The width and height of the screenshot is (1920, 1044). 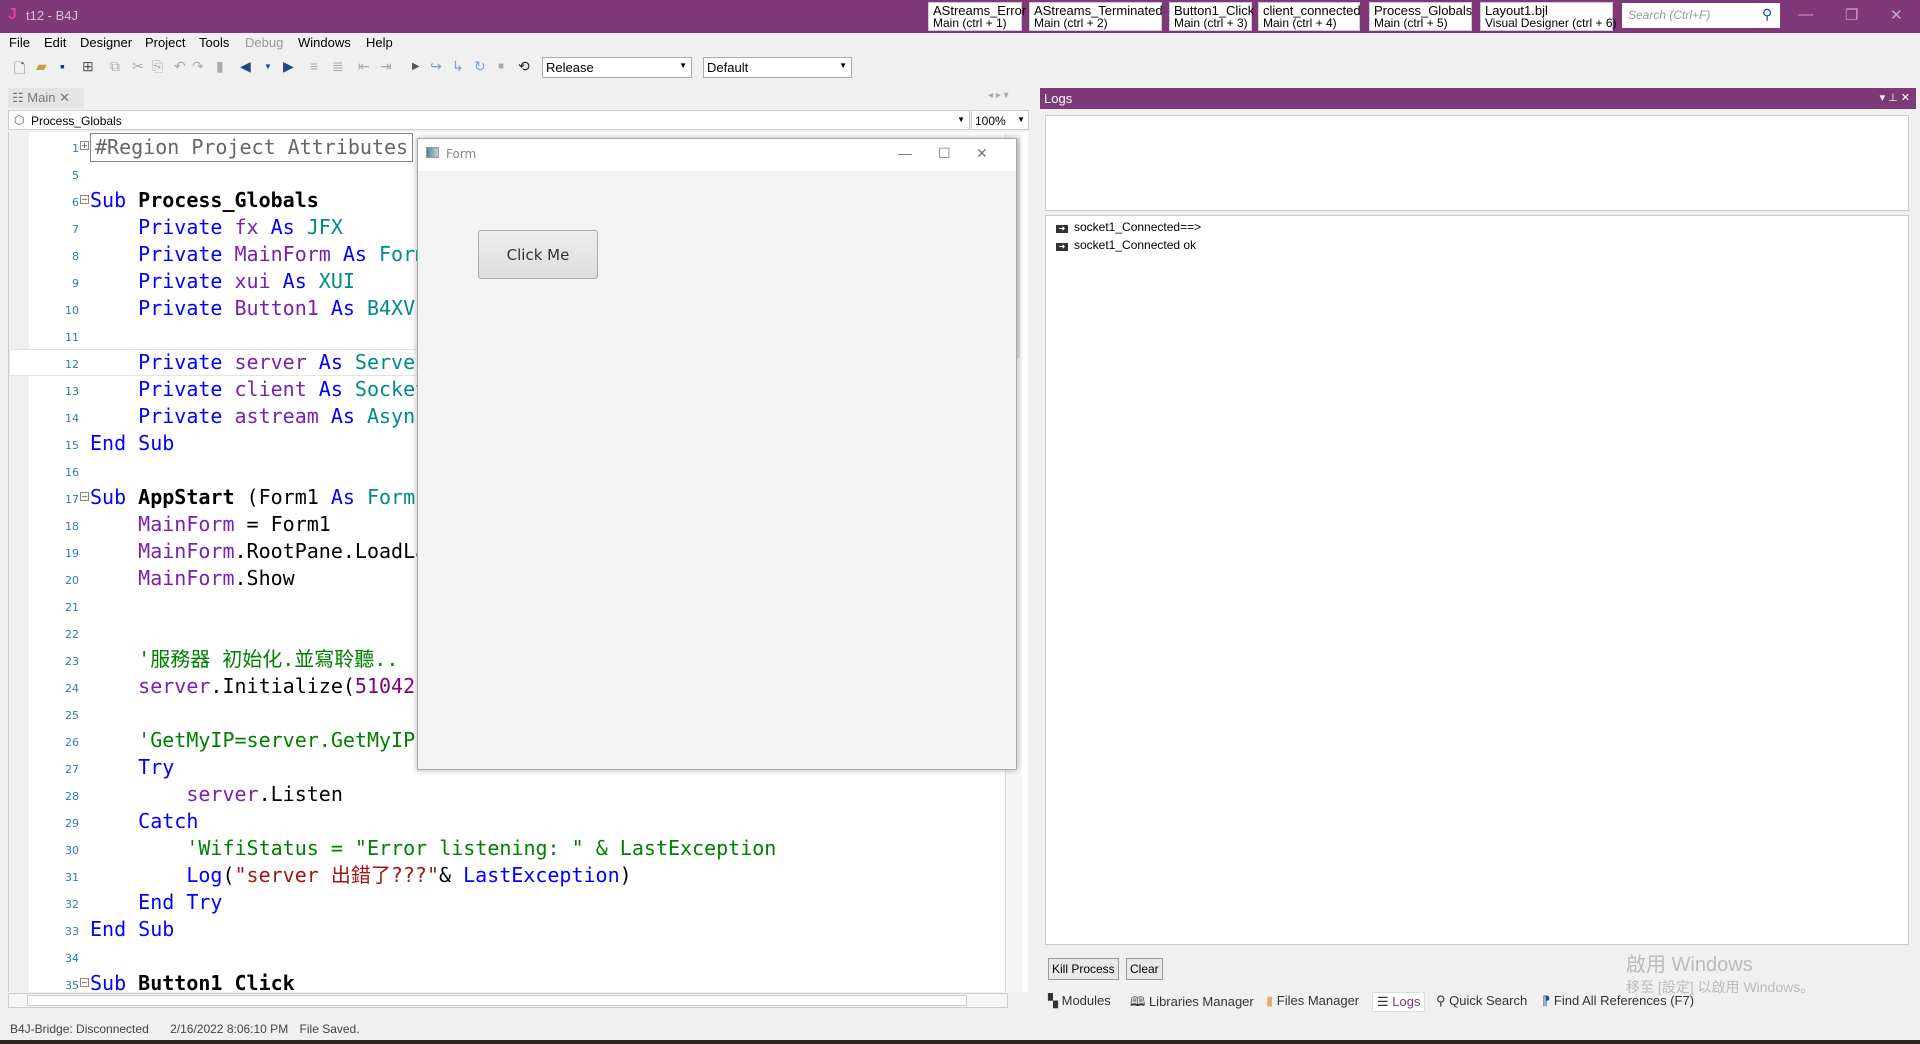 What do you see at coordinates (62, 66) in the screenshot?
I see `save-icon: ▪` at bounding box center [62, 66].